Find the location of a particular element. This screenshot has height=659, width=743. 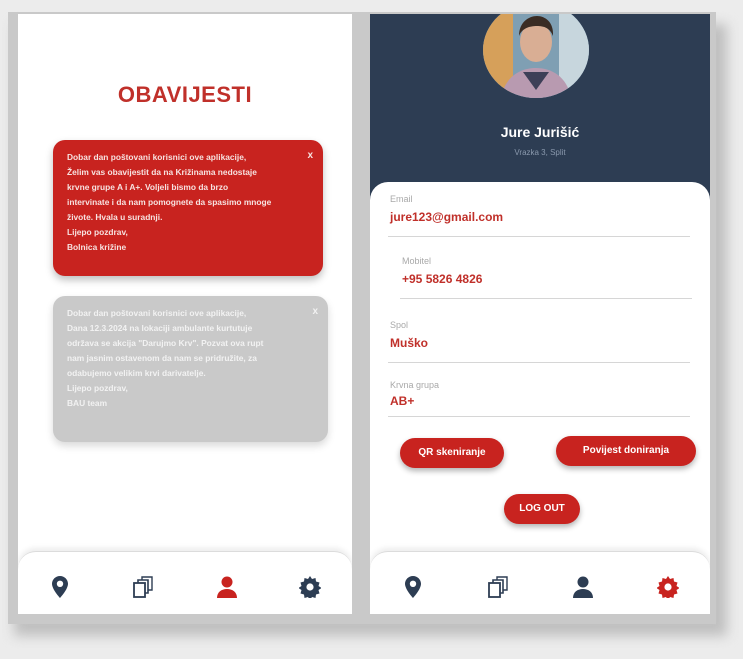

field-label: Mobitel is located at coordinates (417, 261).